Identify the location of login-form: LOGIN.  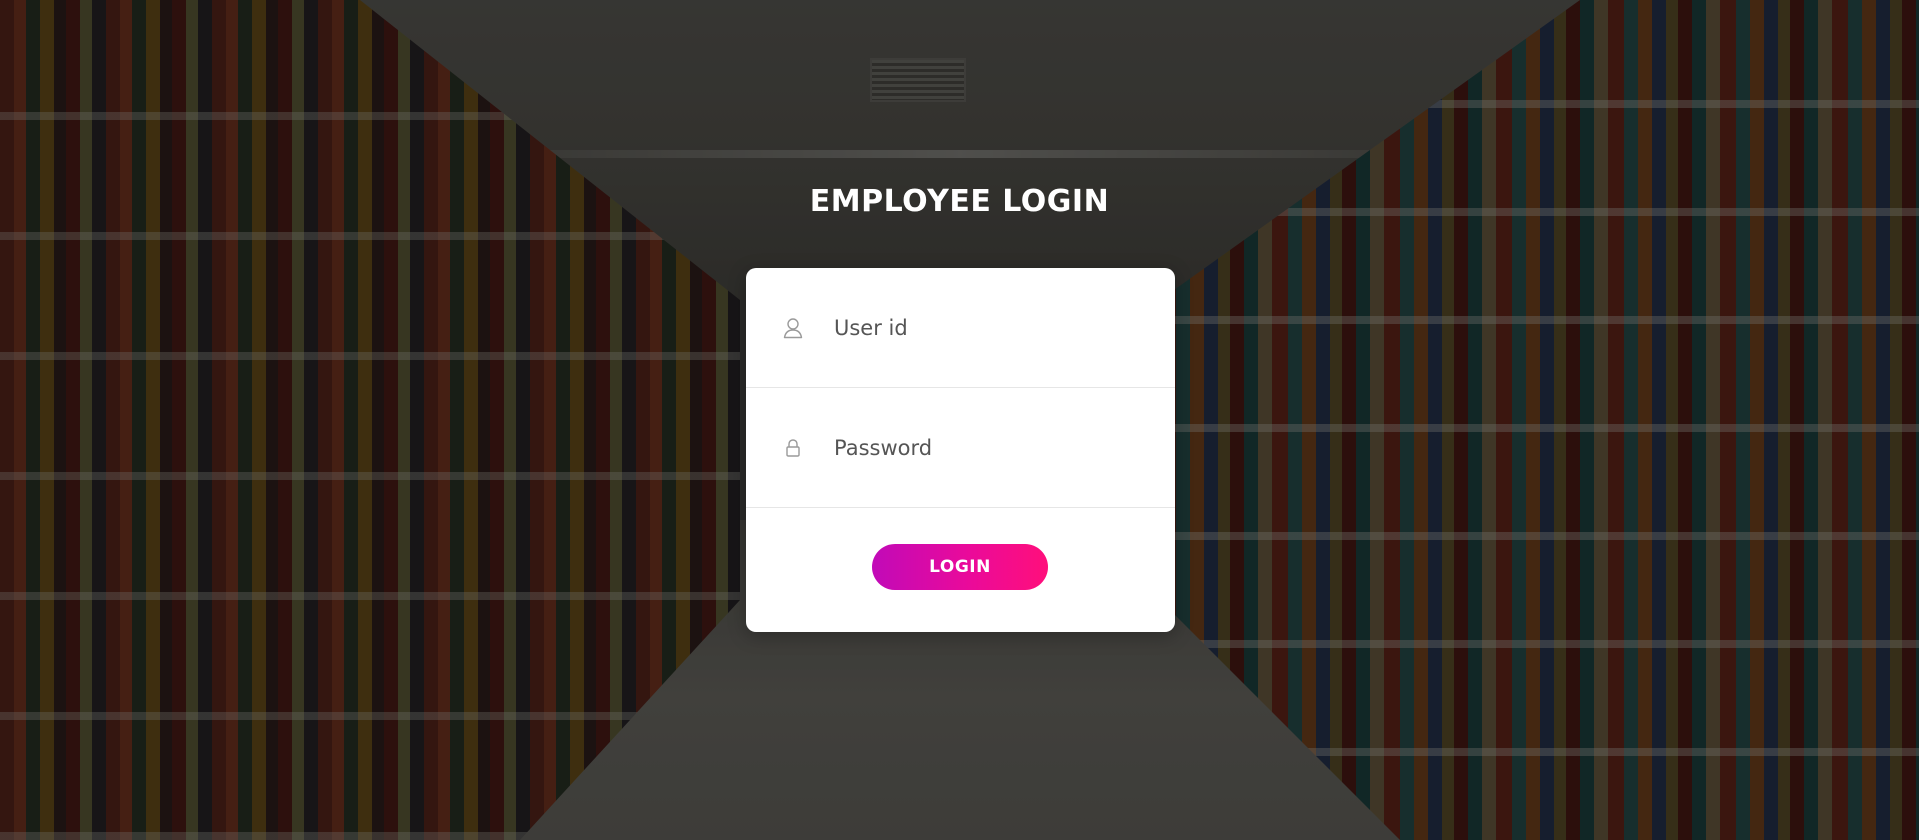
(960, 450).